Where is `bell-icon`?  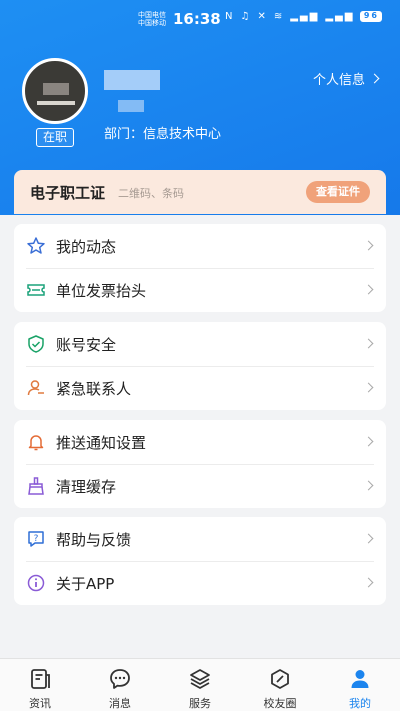 bell-icon is located at coordinates (36, 443).